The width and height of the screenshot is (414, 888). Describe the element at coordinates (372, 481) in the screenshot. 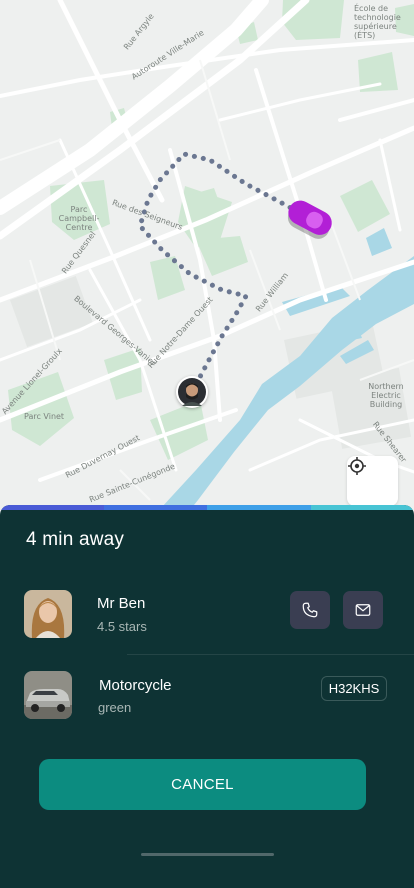

I see `locate-me-button` at that location.